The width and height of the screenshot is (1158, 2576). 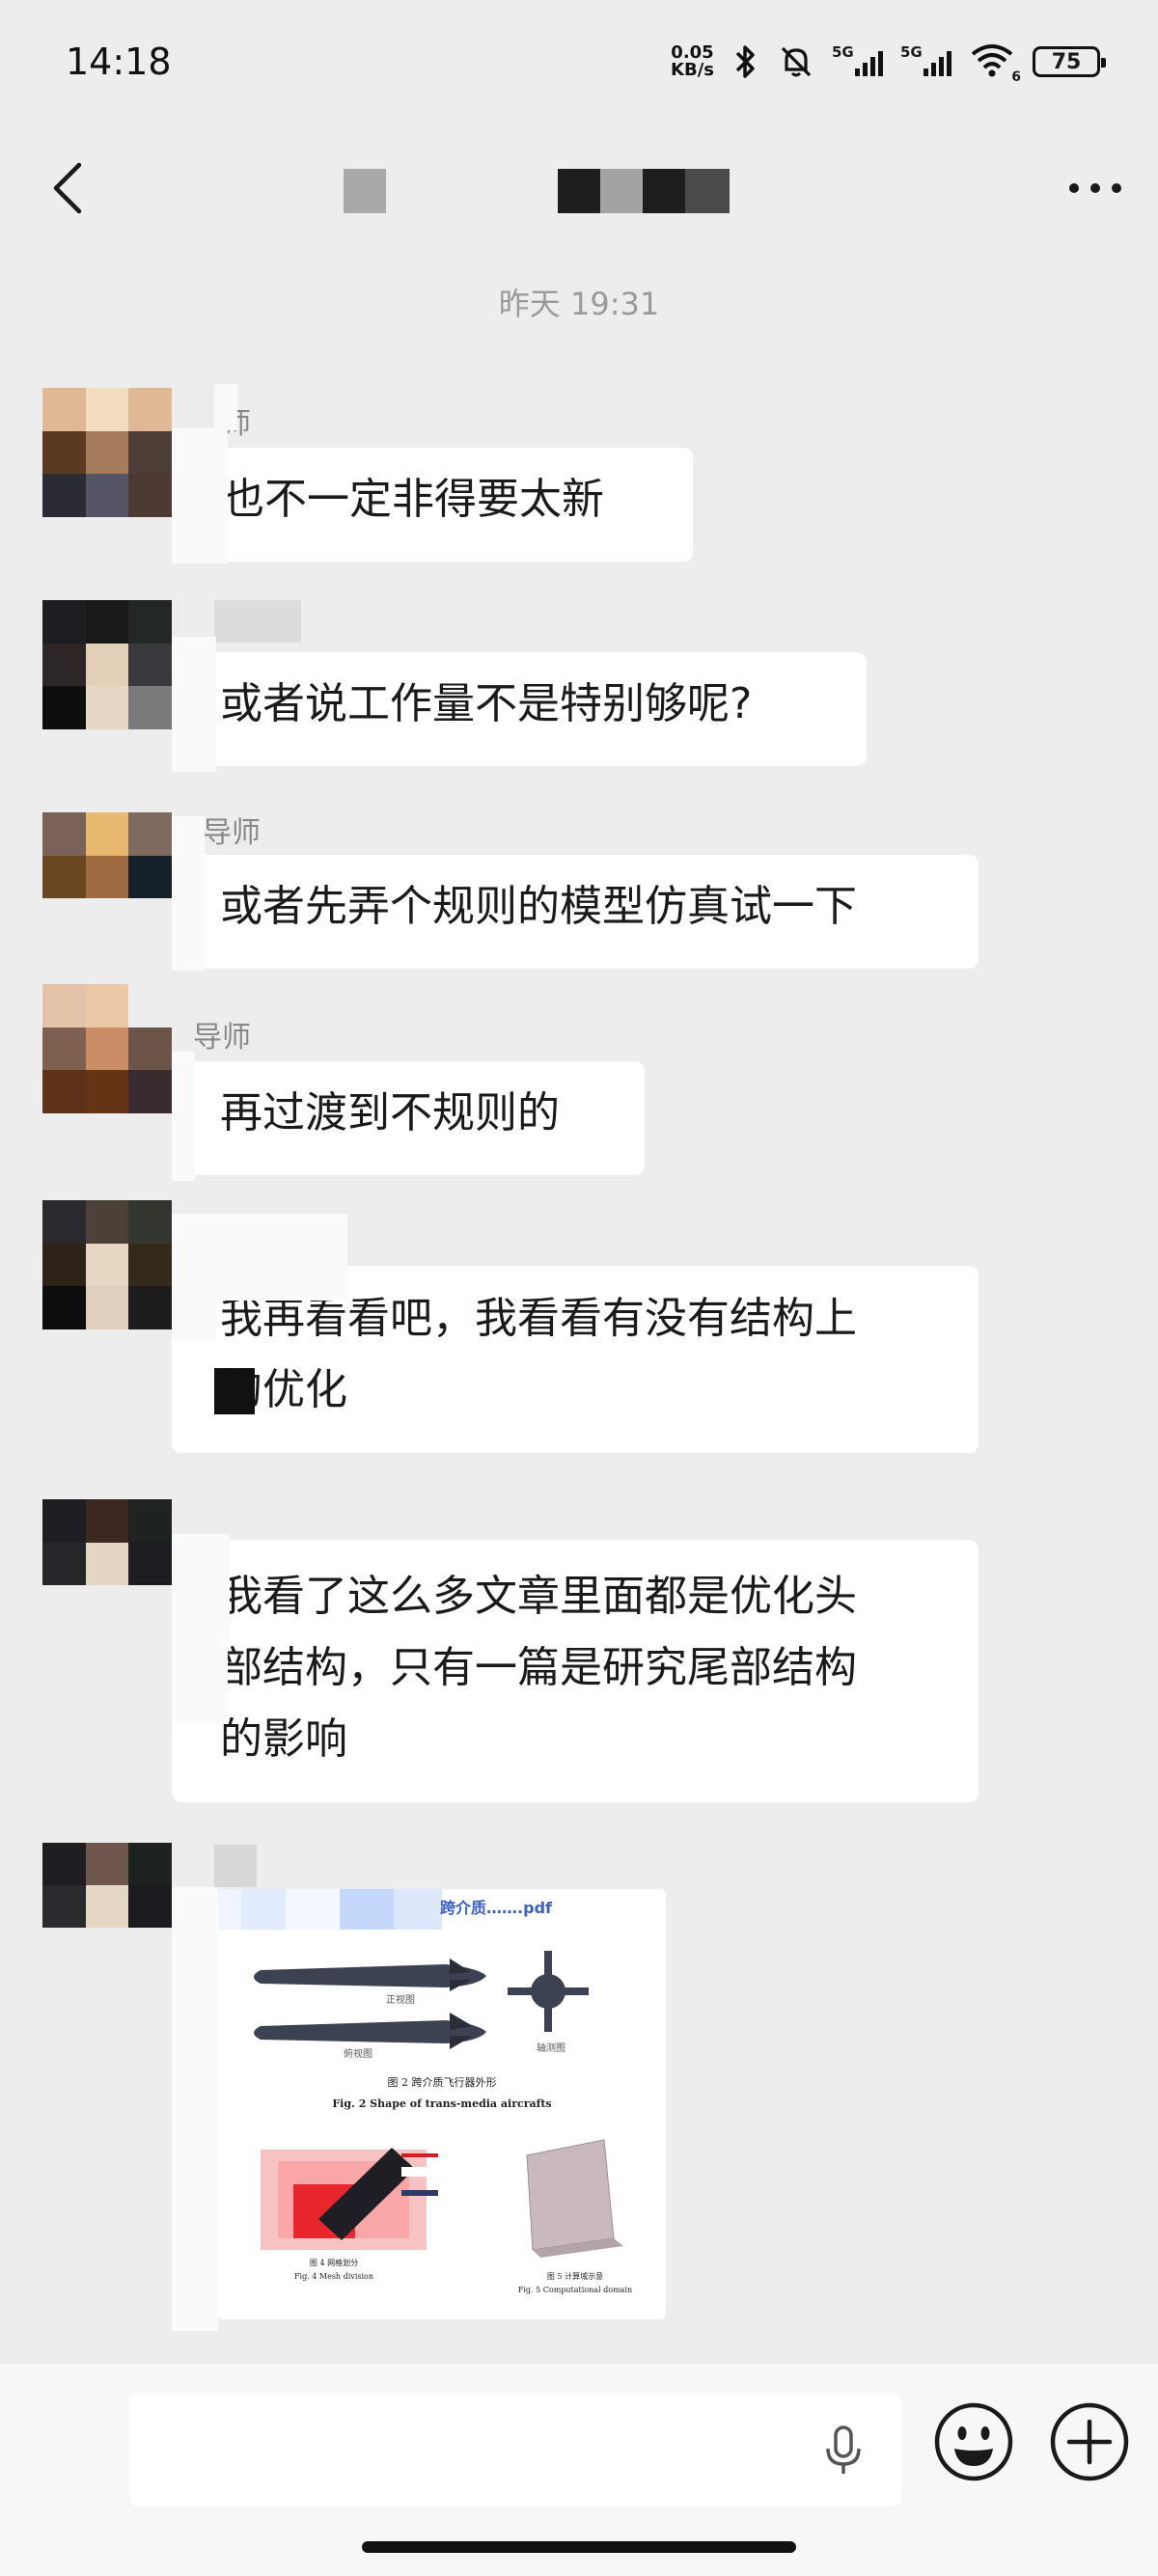 What do you see at coordinates (575, 2290) in the screenshot?
I see `figure-sub2-en: Fig. 5 Computational domain` at bounding box center [575, 2290].